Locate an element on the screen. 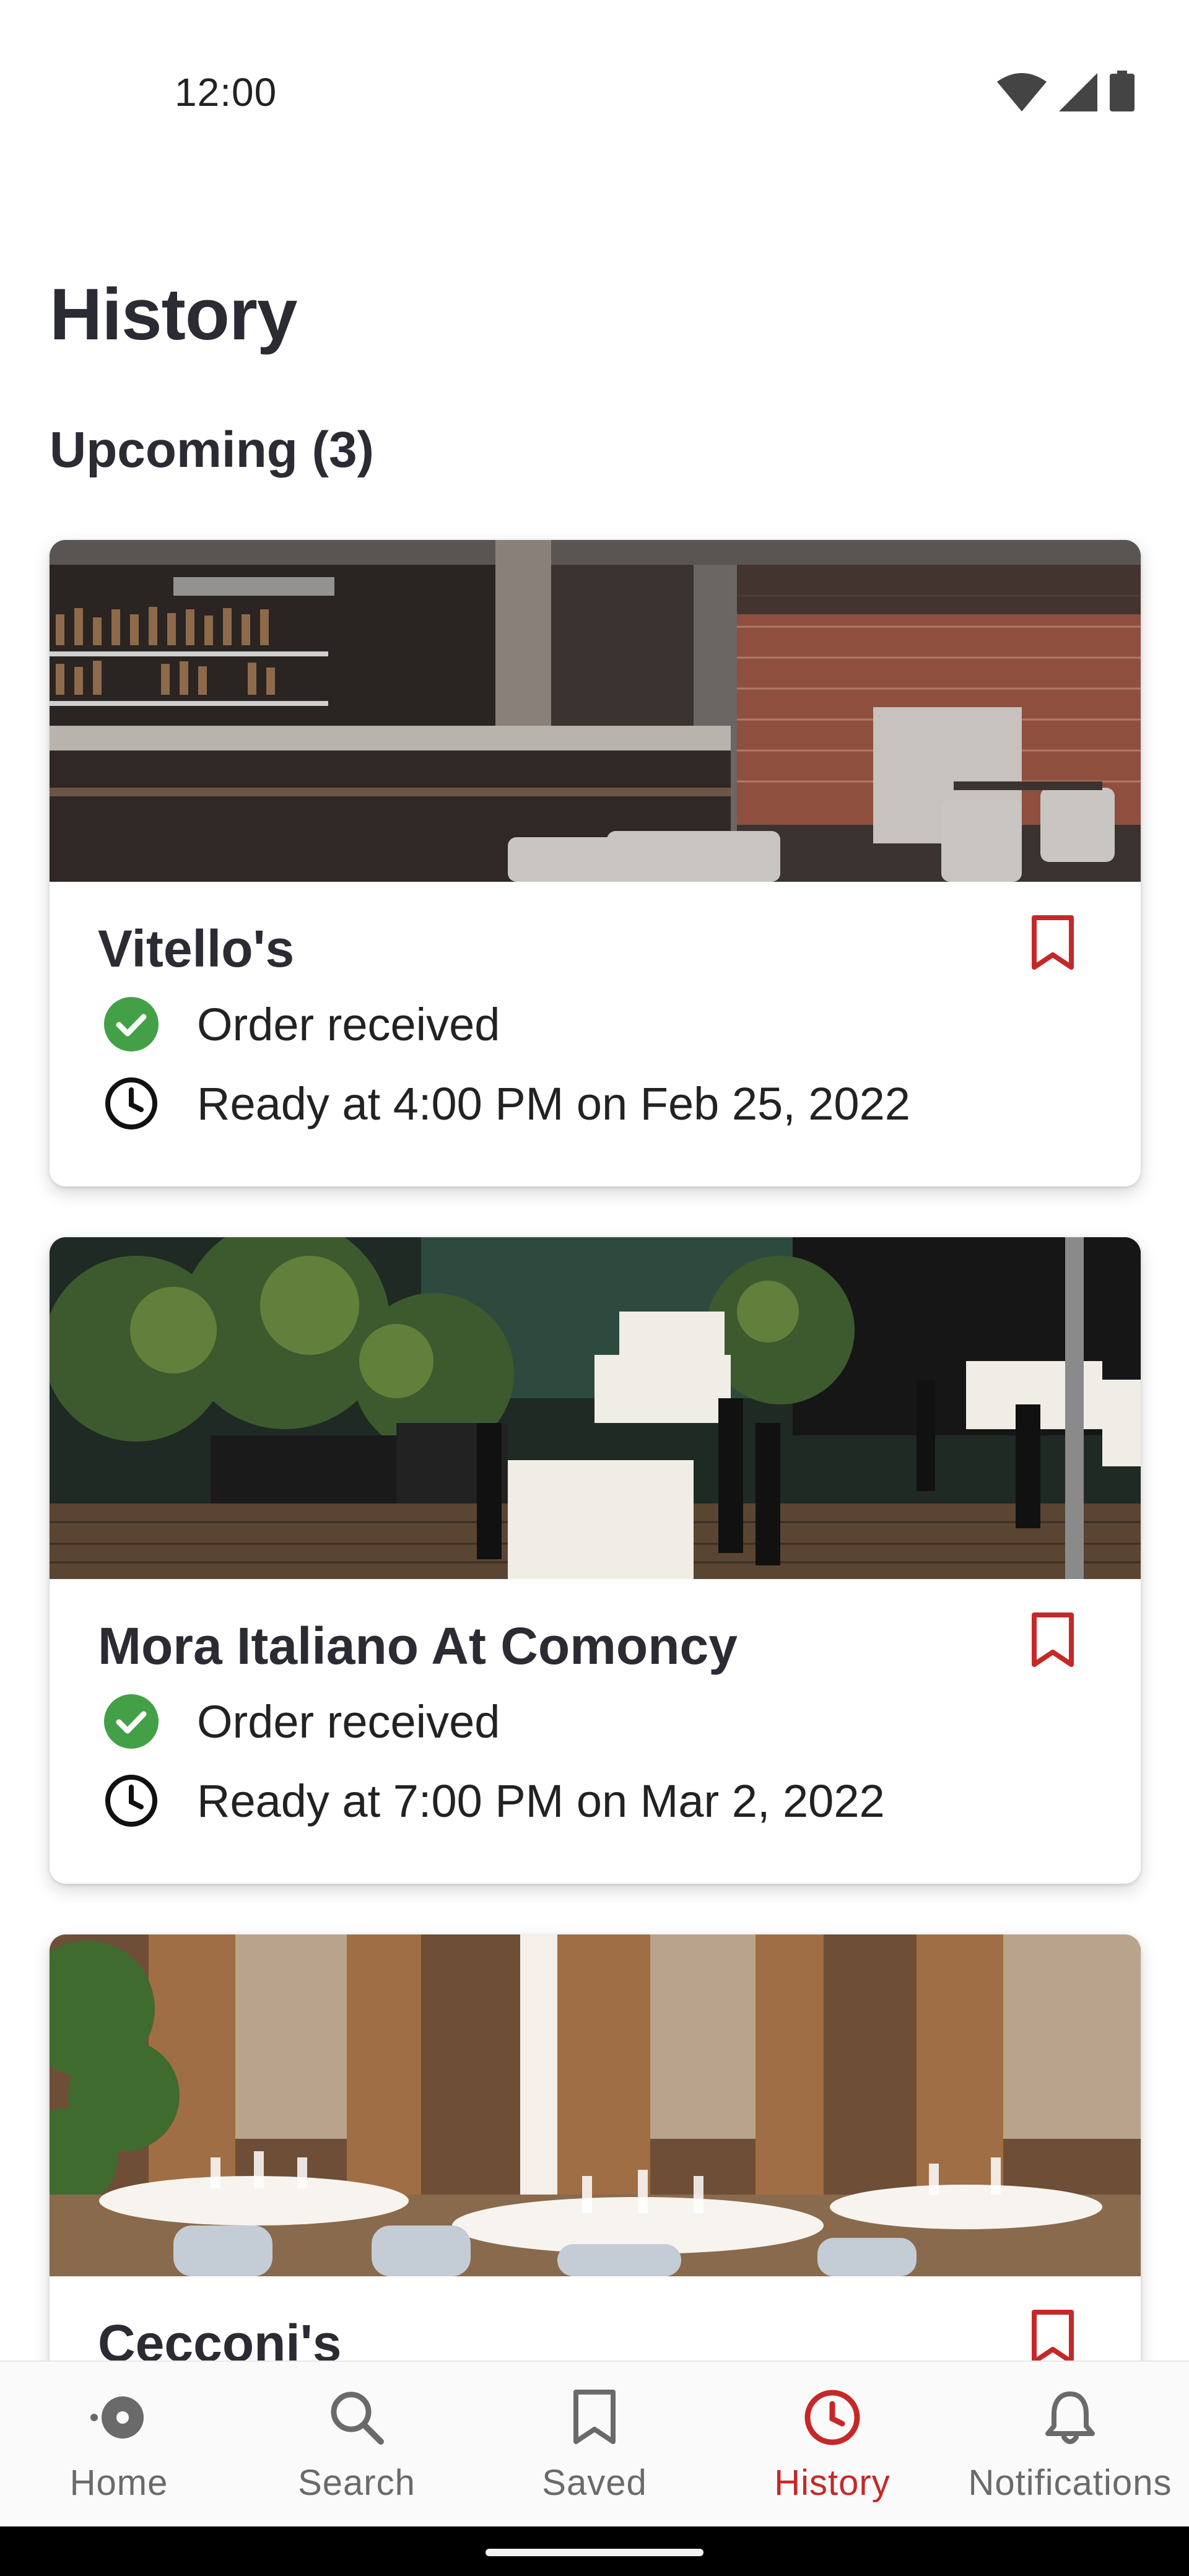 Image resolution: width=1189 pixels, height=2576 pixels. home-icon is located at coordinates (117, 2417).